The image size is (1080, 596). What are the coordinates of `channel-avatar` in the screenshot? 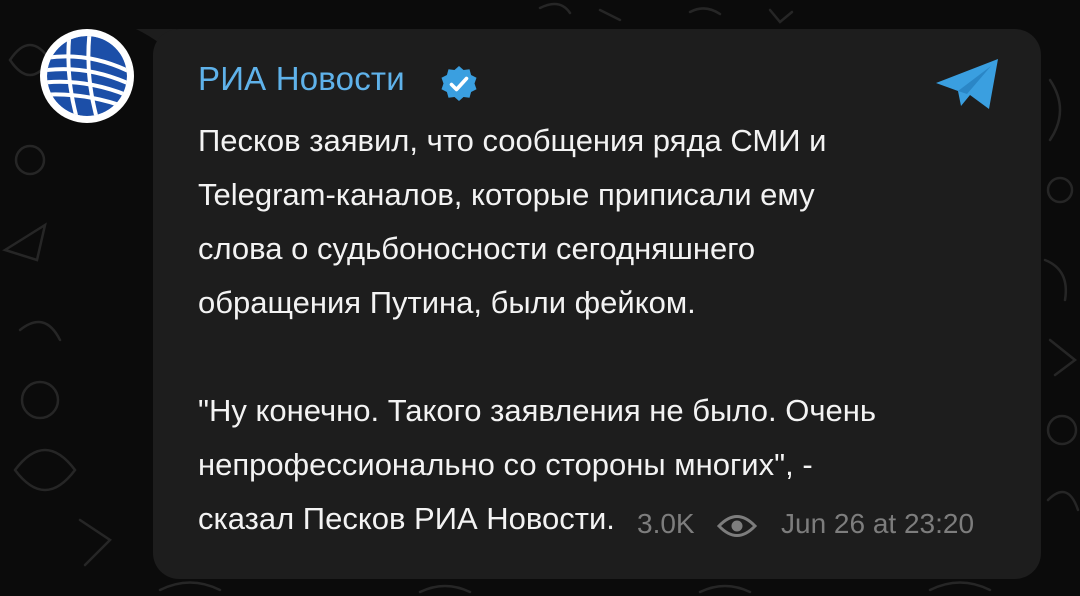 It's located at (87, 76).